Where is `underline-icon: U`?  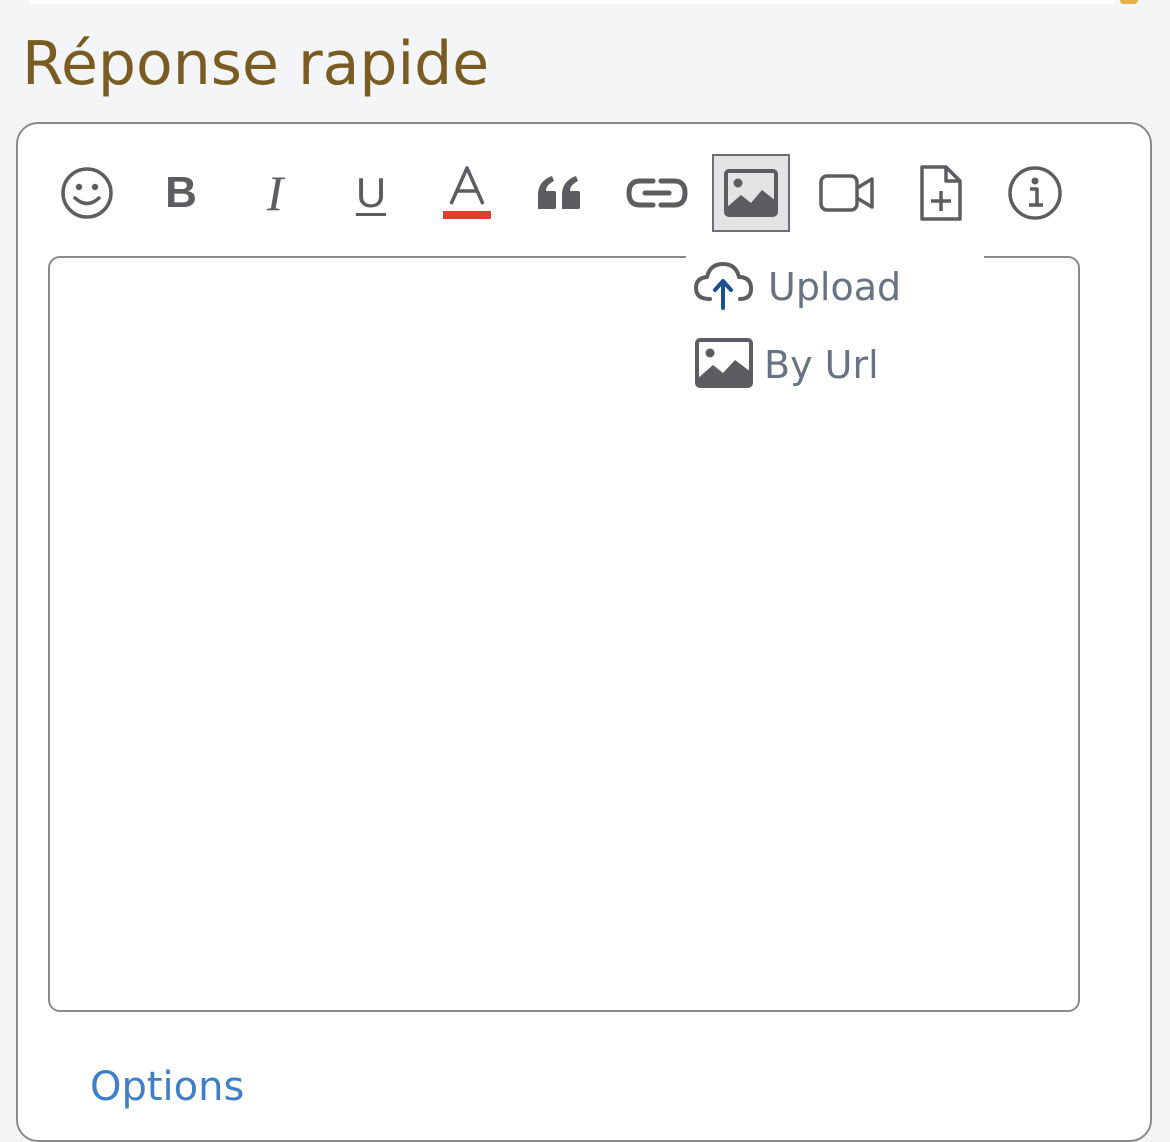 underline-icon: U is located at coordinates (371, 192).